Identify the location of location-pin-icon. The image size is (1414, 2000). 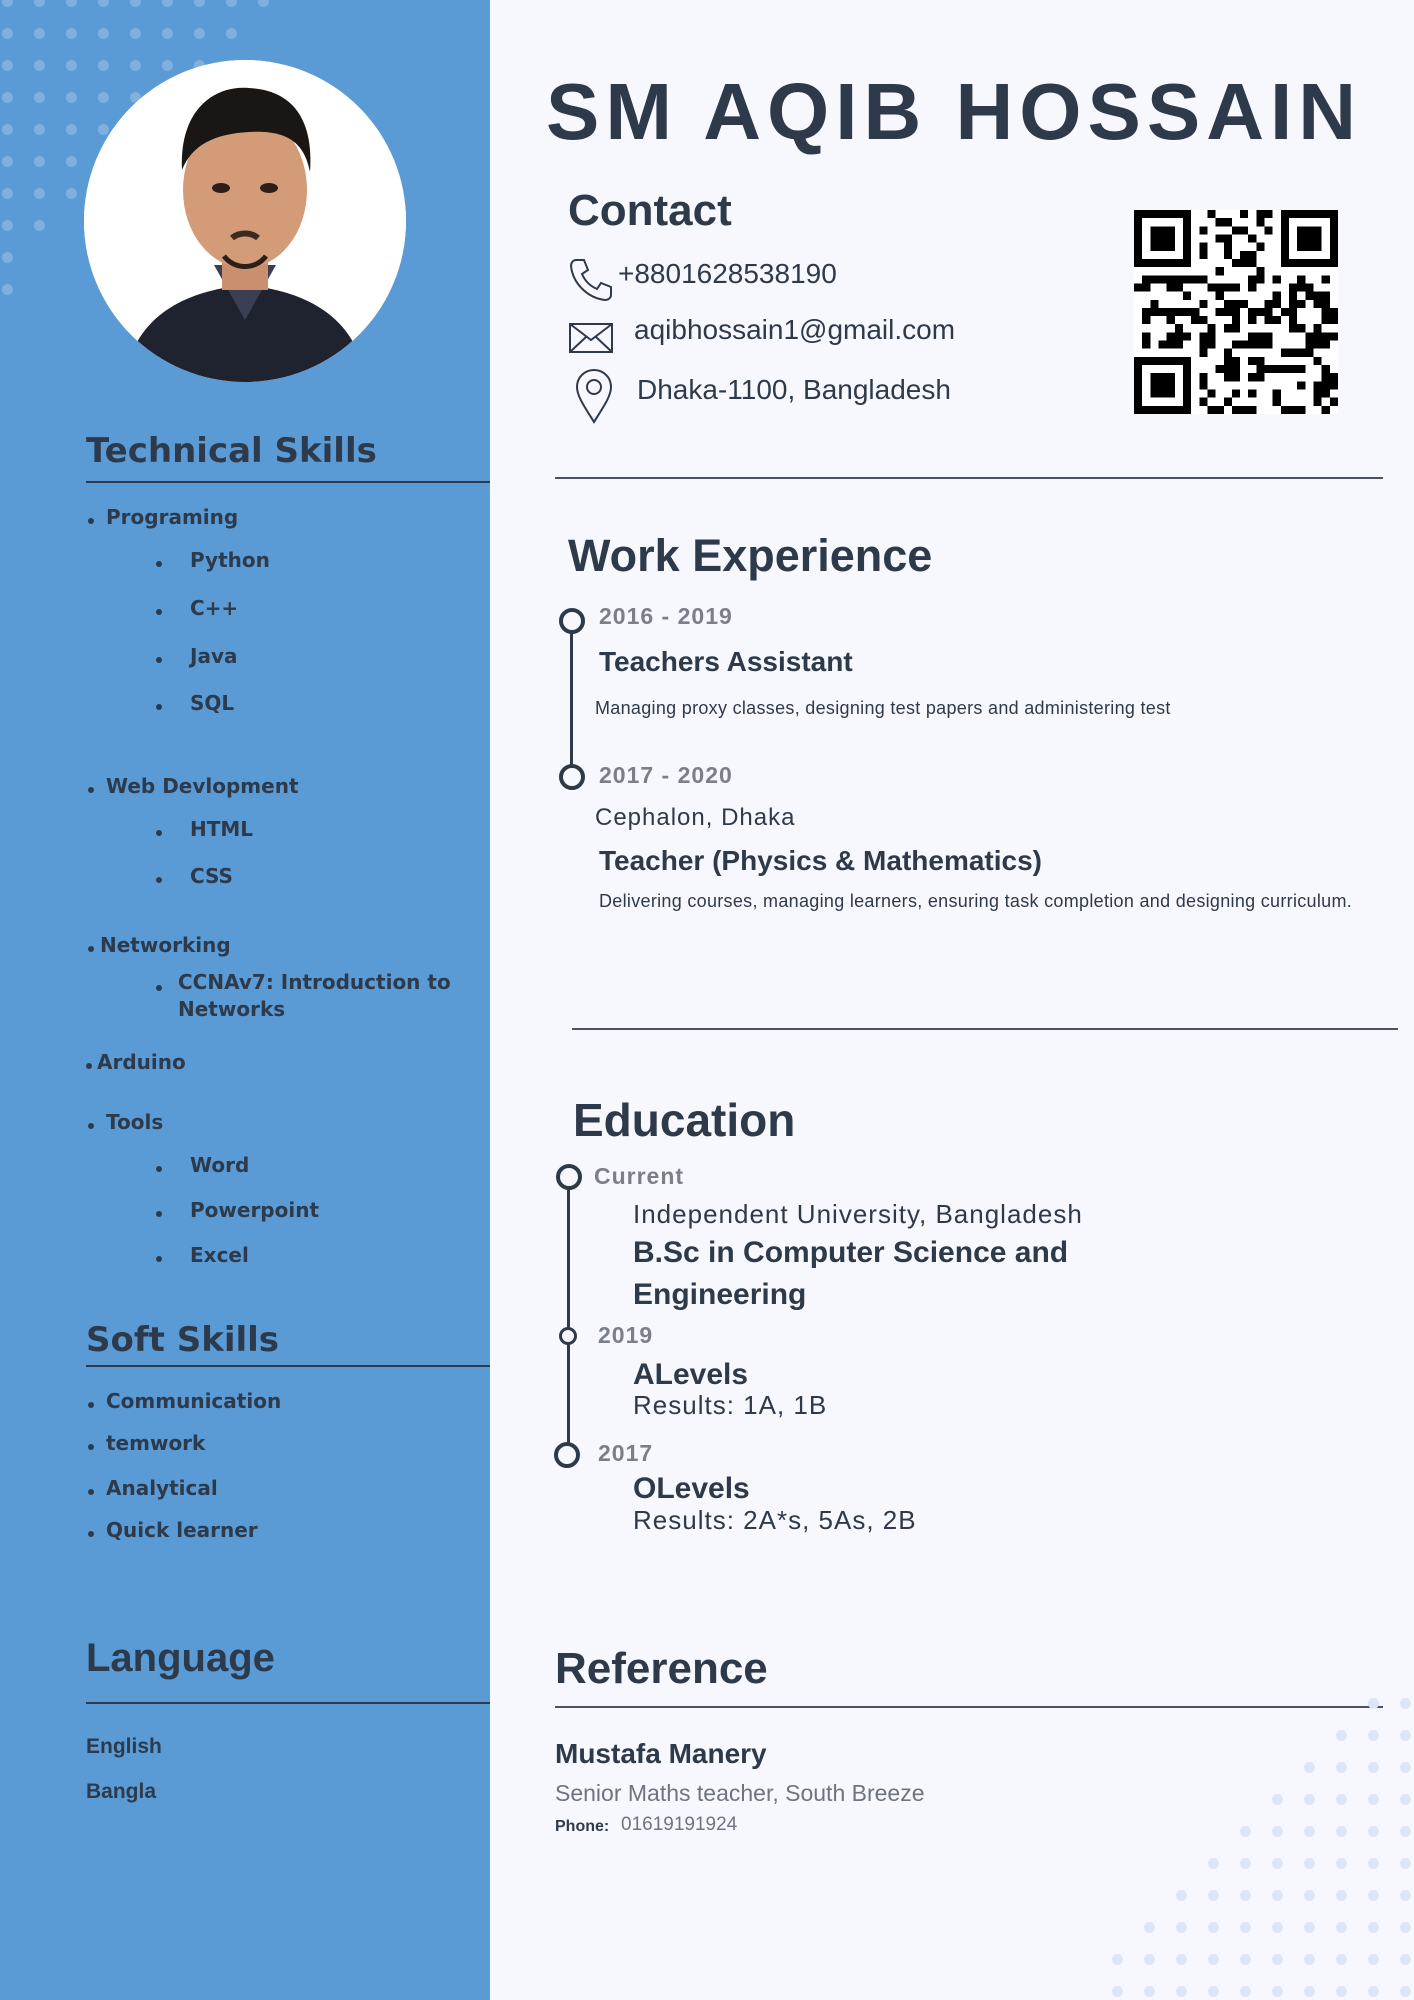
(594, 396).